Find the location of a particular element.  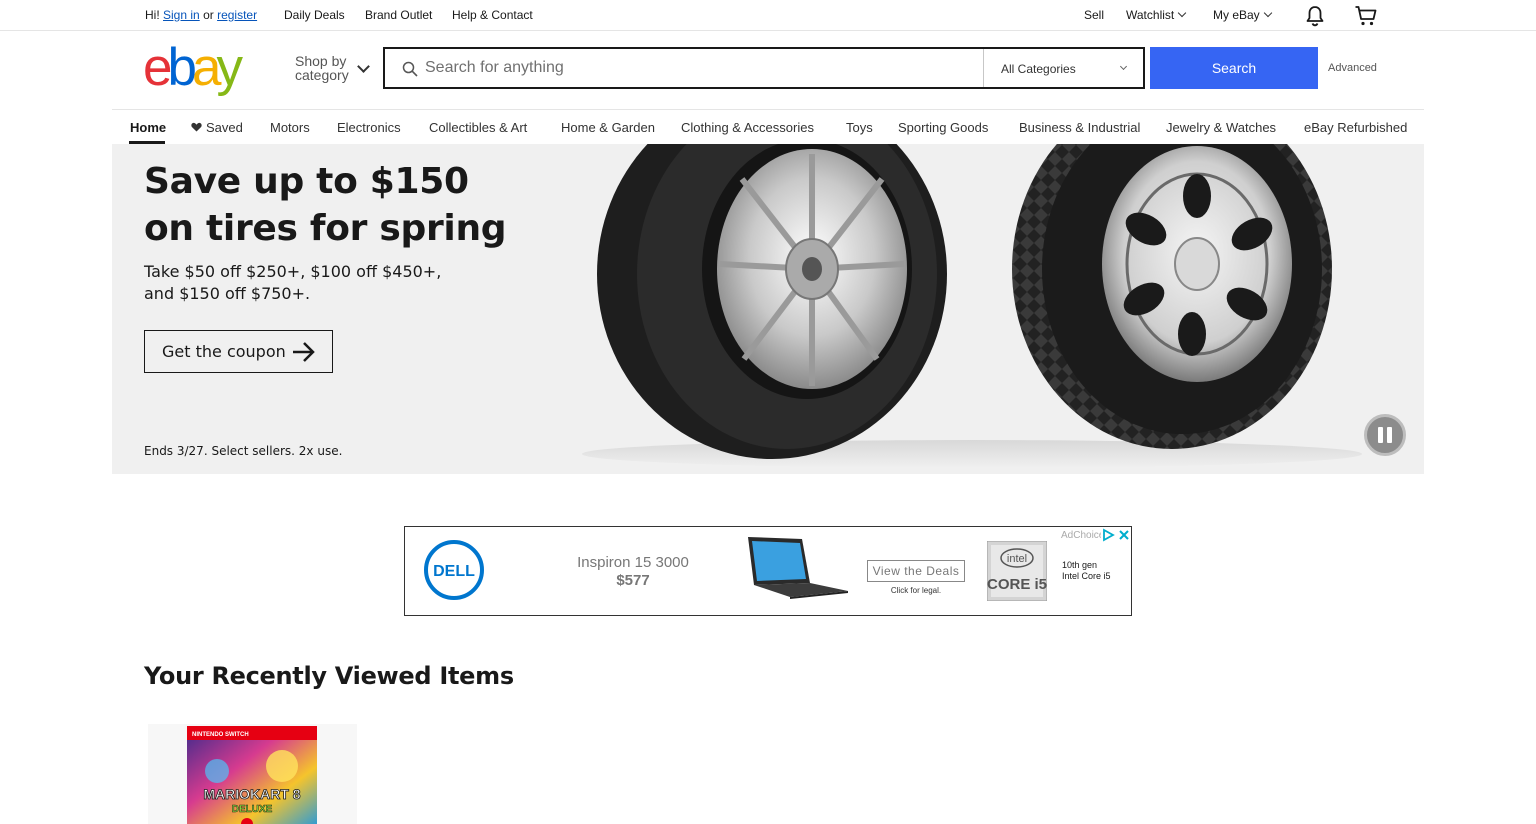

nav-item-saved: Saved is located at coordinates (217, 127).